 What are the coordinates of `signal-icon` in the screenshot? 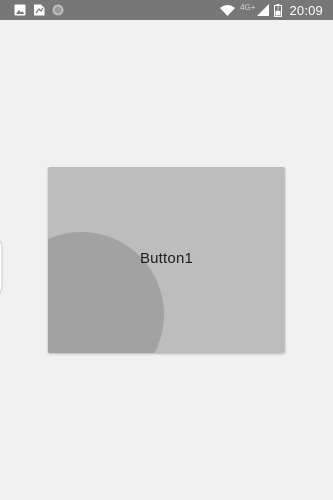 It's located at (263, 10).